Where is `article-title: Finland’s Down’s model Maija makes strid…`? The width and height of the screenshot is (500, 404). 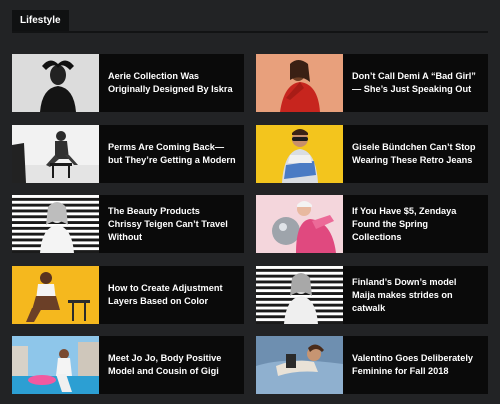 article-title: Finland’s Down’s model Maija makes strid… is located at coordinates (416, 295).